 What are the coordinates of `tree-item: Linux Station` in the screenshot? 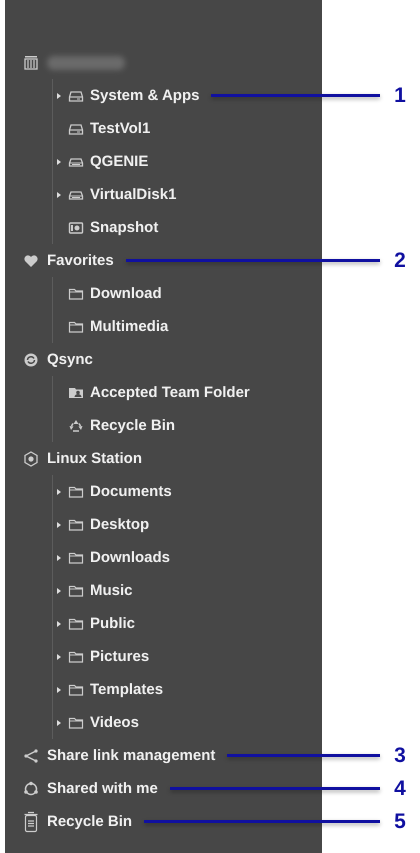 It's located at (82, 458).